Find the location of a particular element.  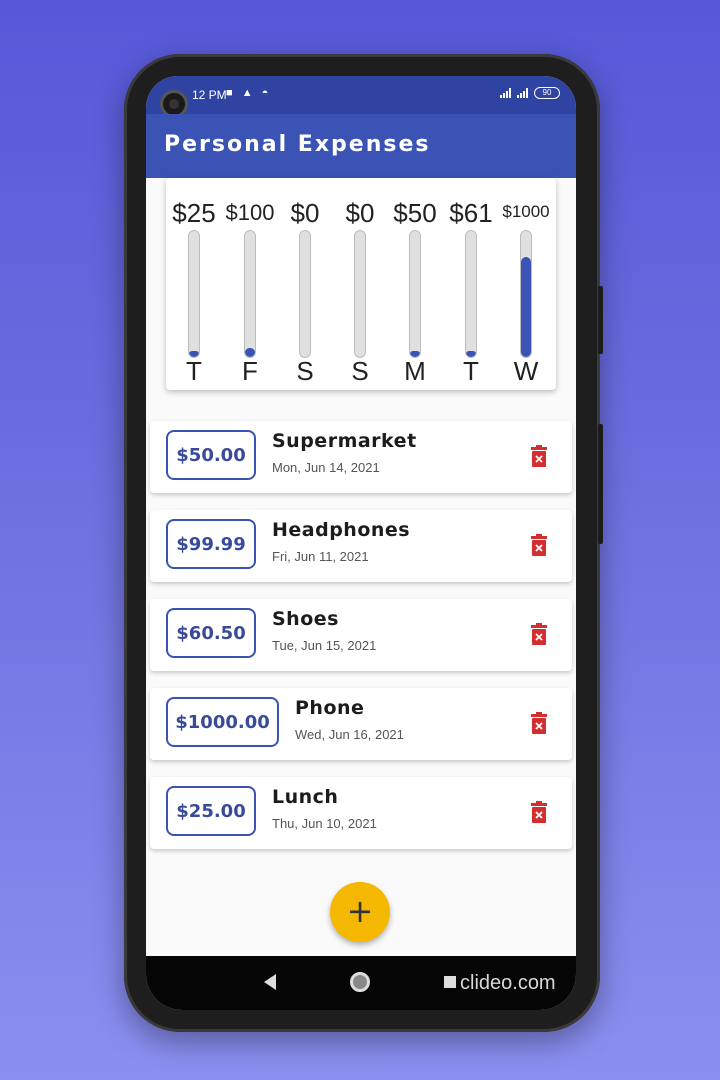

chart-bar: $61 T is located at coordinates (471, 284).